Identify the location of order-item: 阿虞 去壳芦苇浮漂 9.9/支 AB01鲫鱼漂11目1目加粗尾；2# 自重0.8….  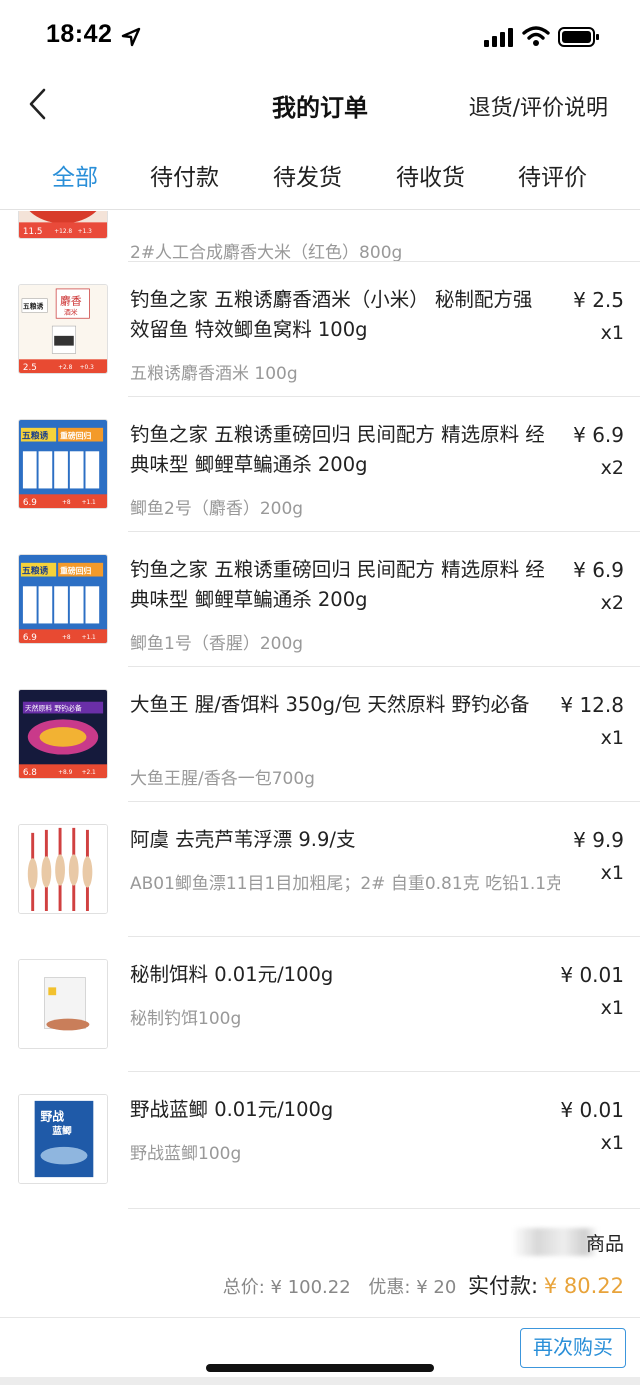
(320, 868).